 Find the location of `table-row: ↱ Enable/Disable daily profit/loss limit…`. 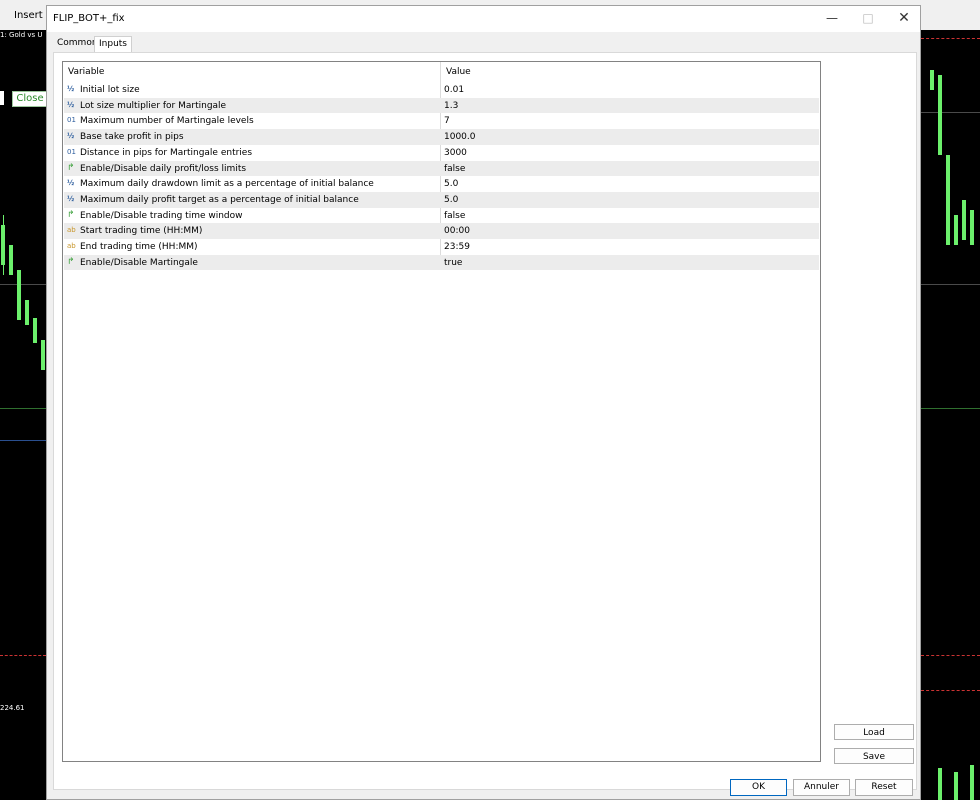

table-row: ↱ Enable/Disable daily profit/loss limit… is located at coordinates (441, 168).